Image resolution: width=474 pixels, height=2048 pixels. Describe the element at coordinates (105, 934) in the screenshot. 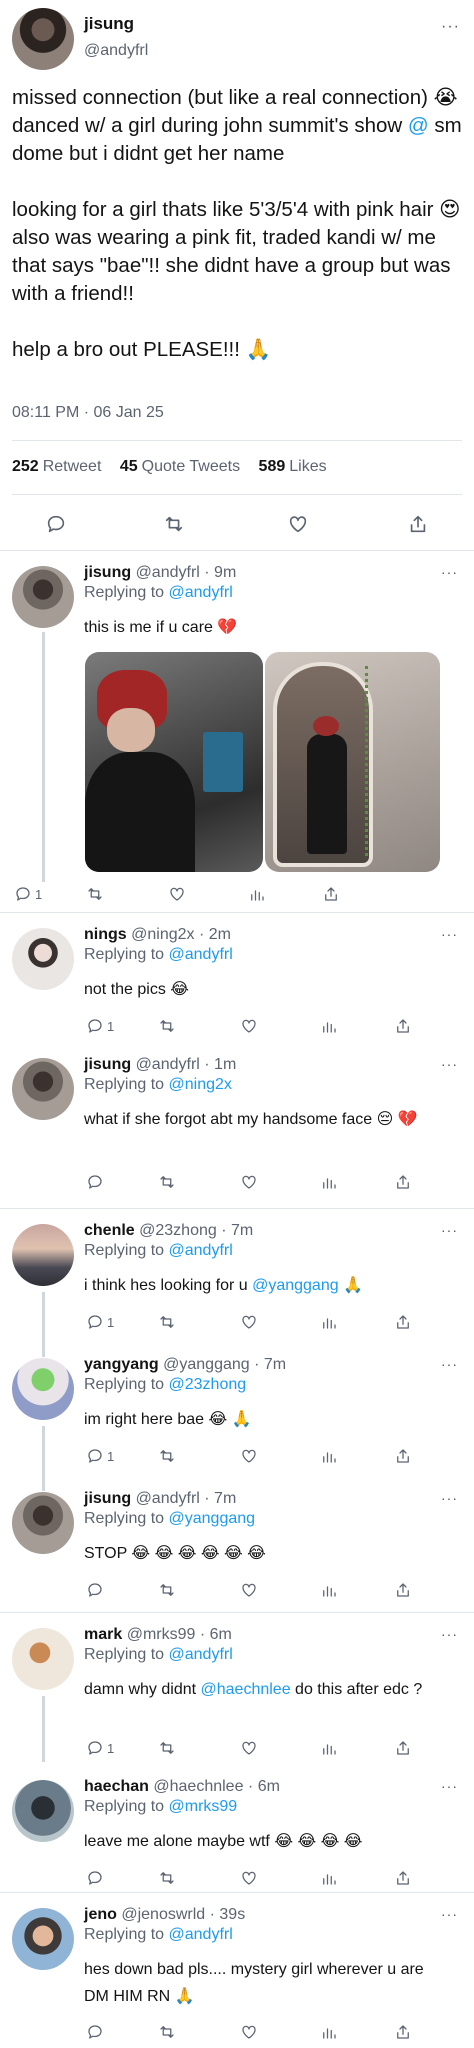

I see `author-name: nings` at that location.